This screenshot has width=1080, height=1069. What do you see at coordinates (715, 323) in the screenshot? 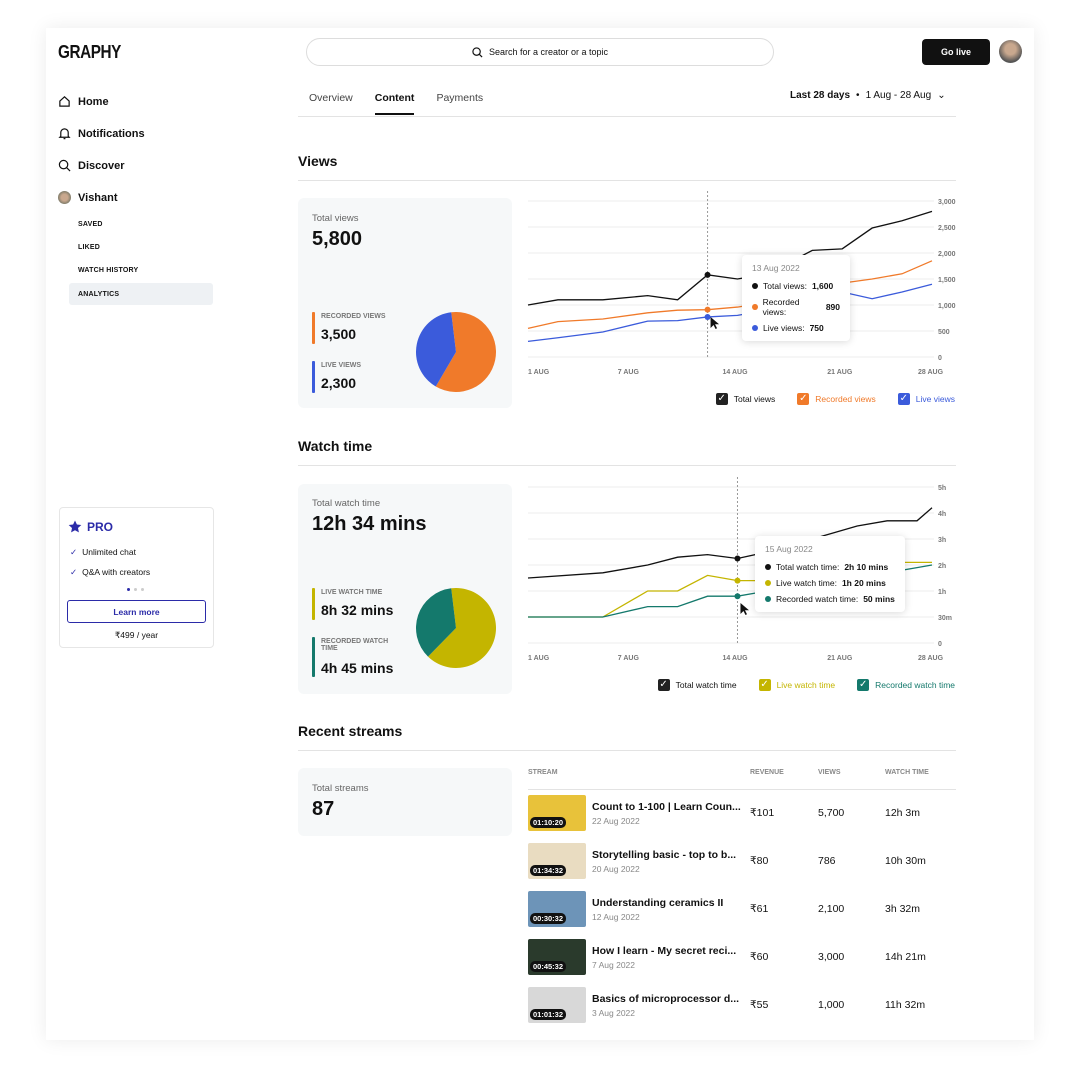
I see `cursor-icon` at bounding box center [715, 323].